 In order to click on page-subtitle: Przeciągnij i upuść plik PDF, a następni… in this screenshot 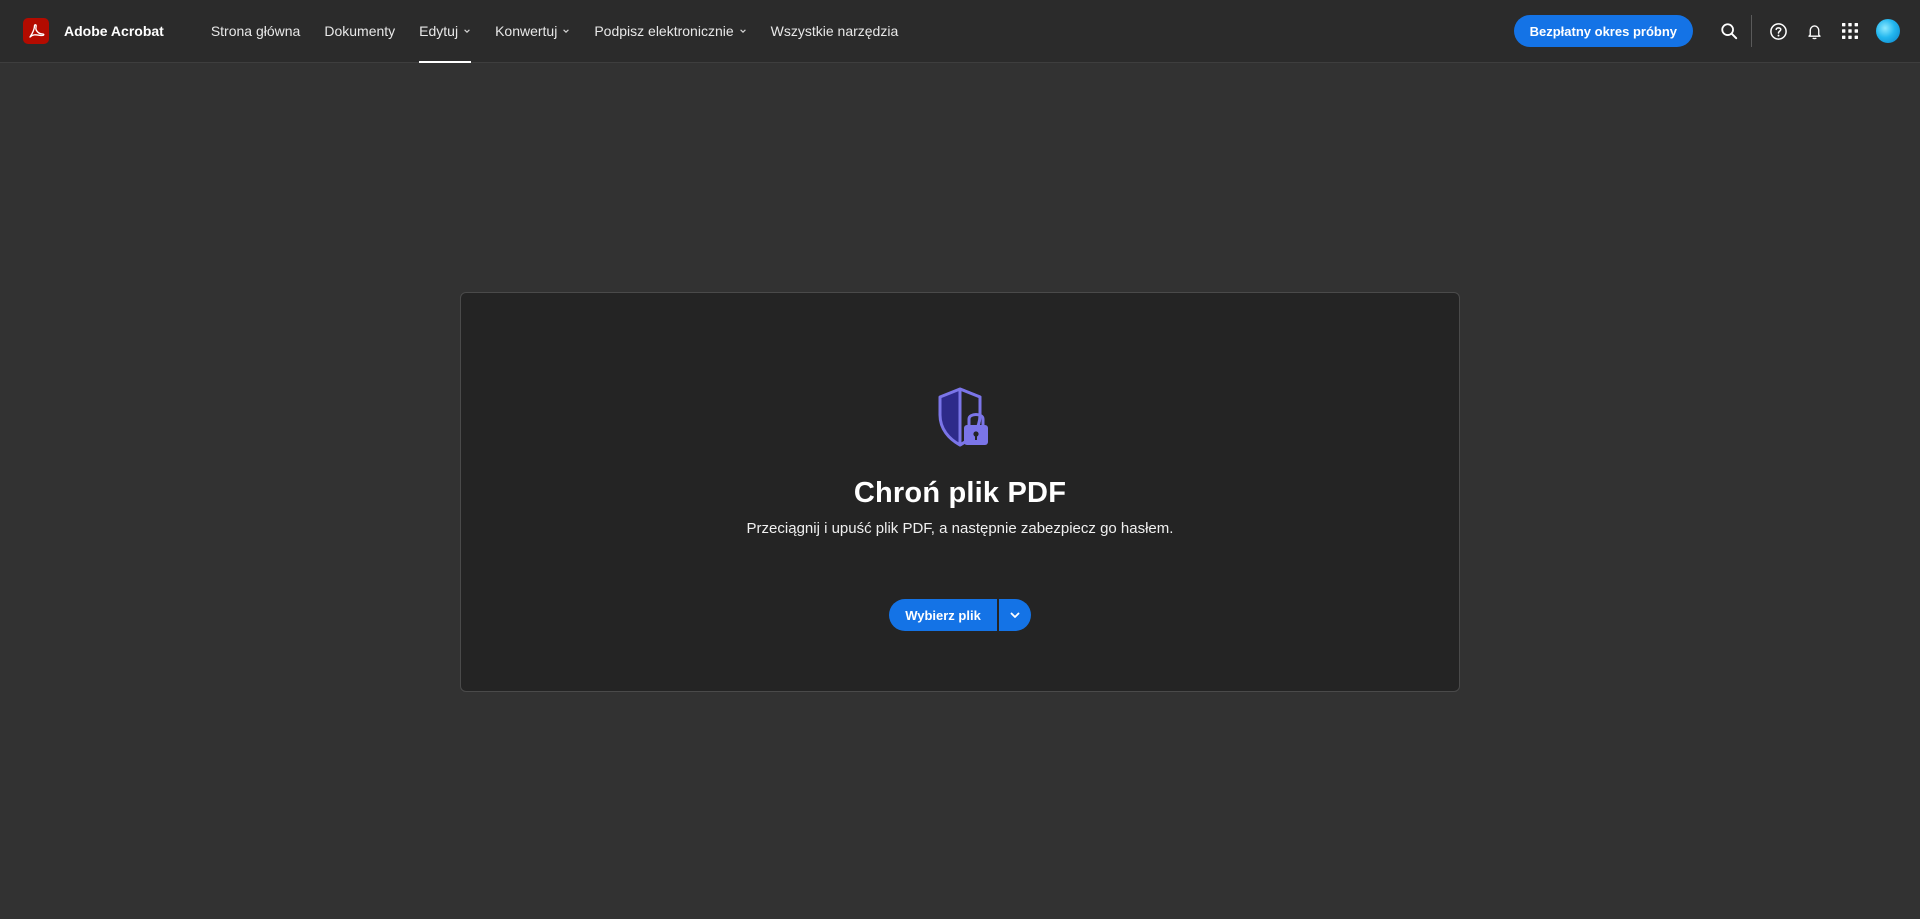, I will do `click(960, 528)`.